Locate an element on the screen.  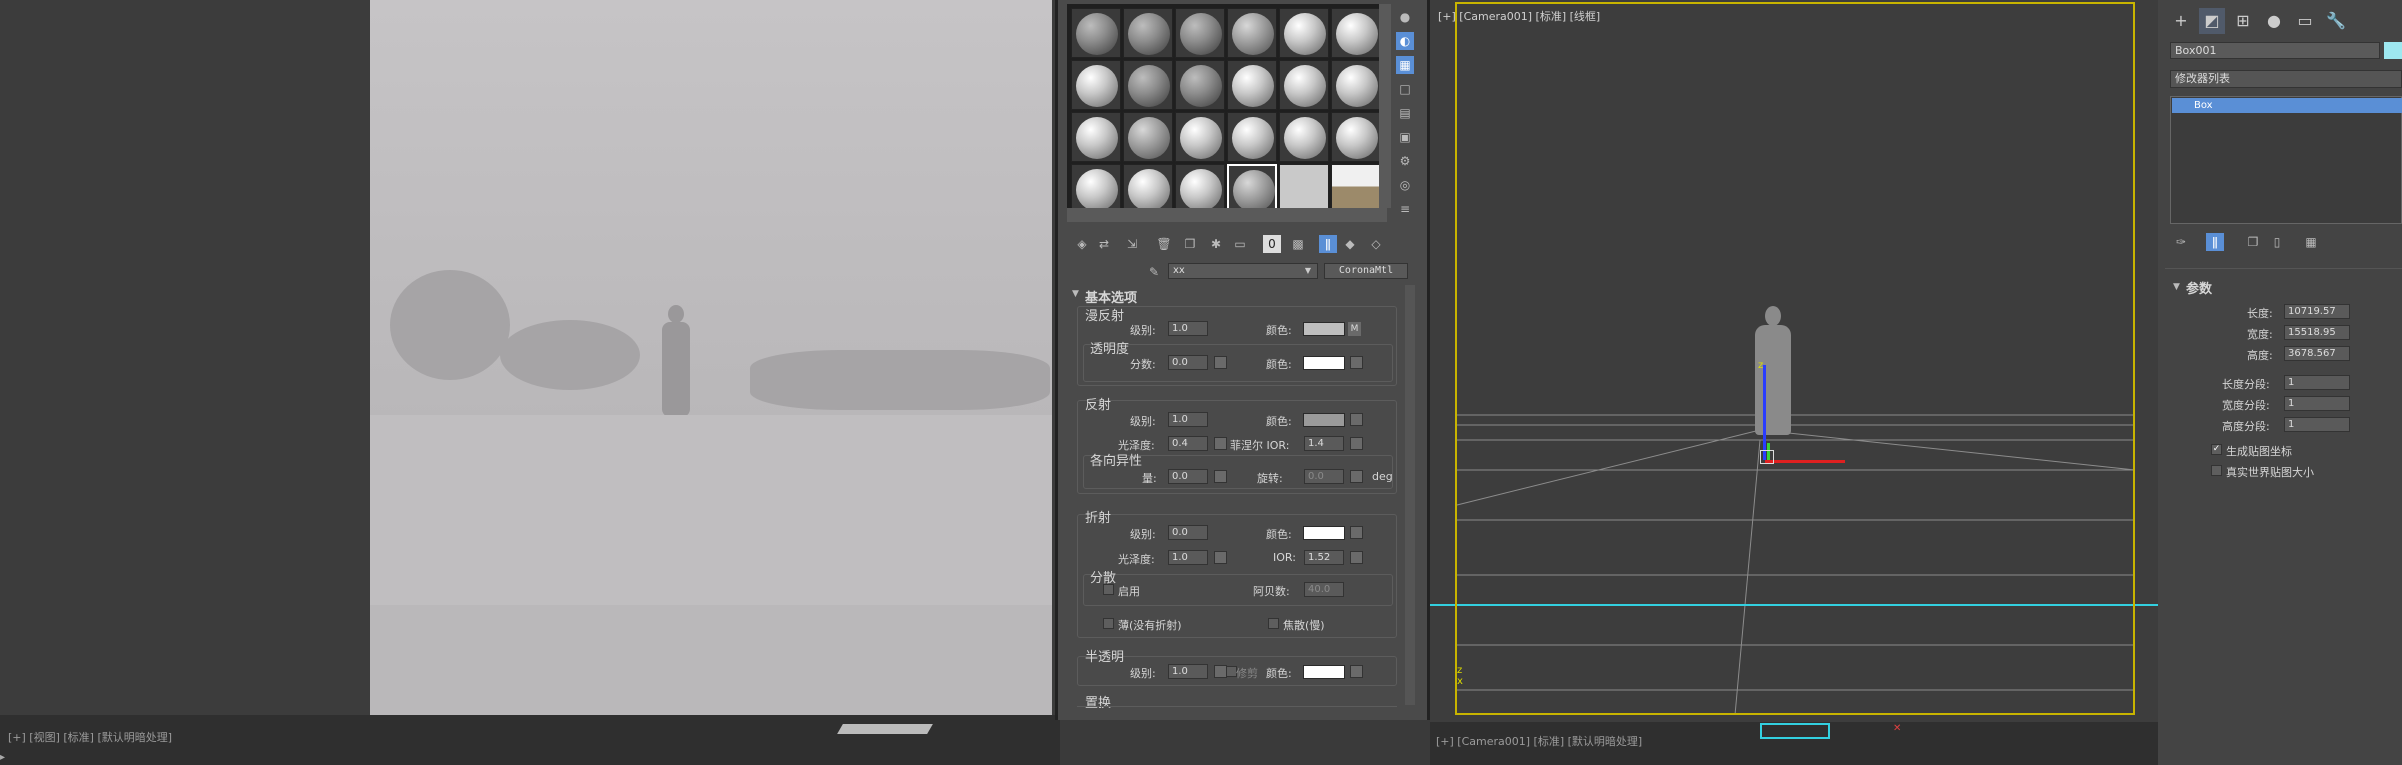
refl-color-map-button is located at coordinates (1356, 419).